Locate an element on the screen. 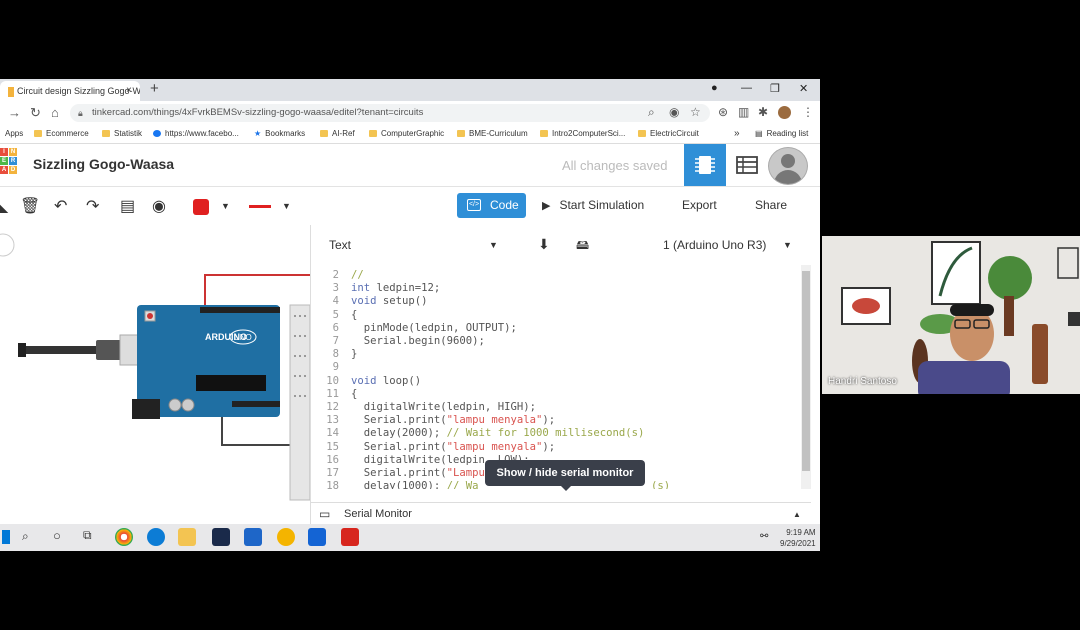  tab-close-icon: × is located at coordinates (129, 91).